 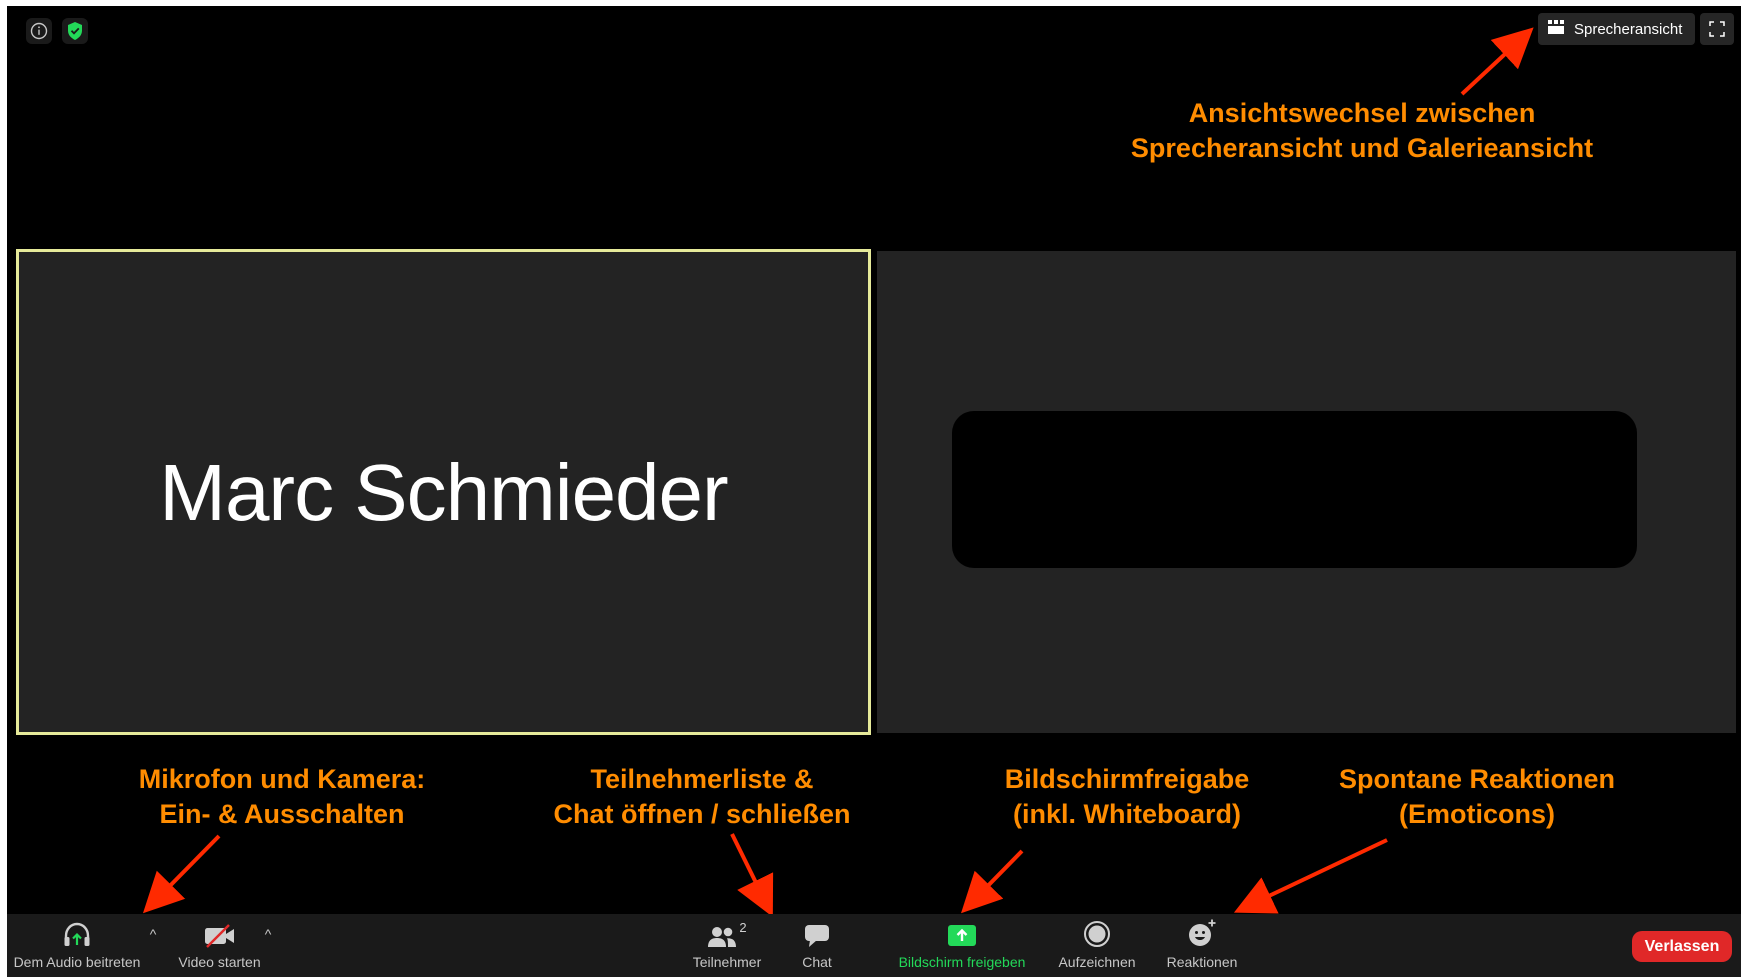 What do you see at coordinates (1202, 962) in the screenshot?
I see `reactions-label: Reaktionen` at bounding box center [1202, 962].